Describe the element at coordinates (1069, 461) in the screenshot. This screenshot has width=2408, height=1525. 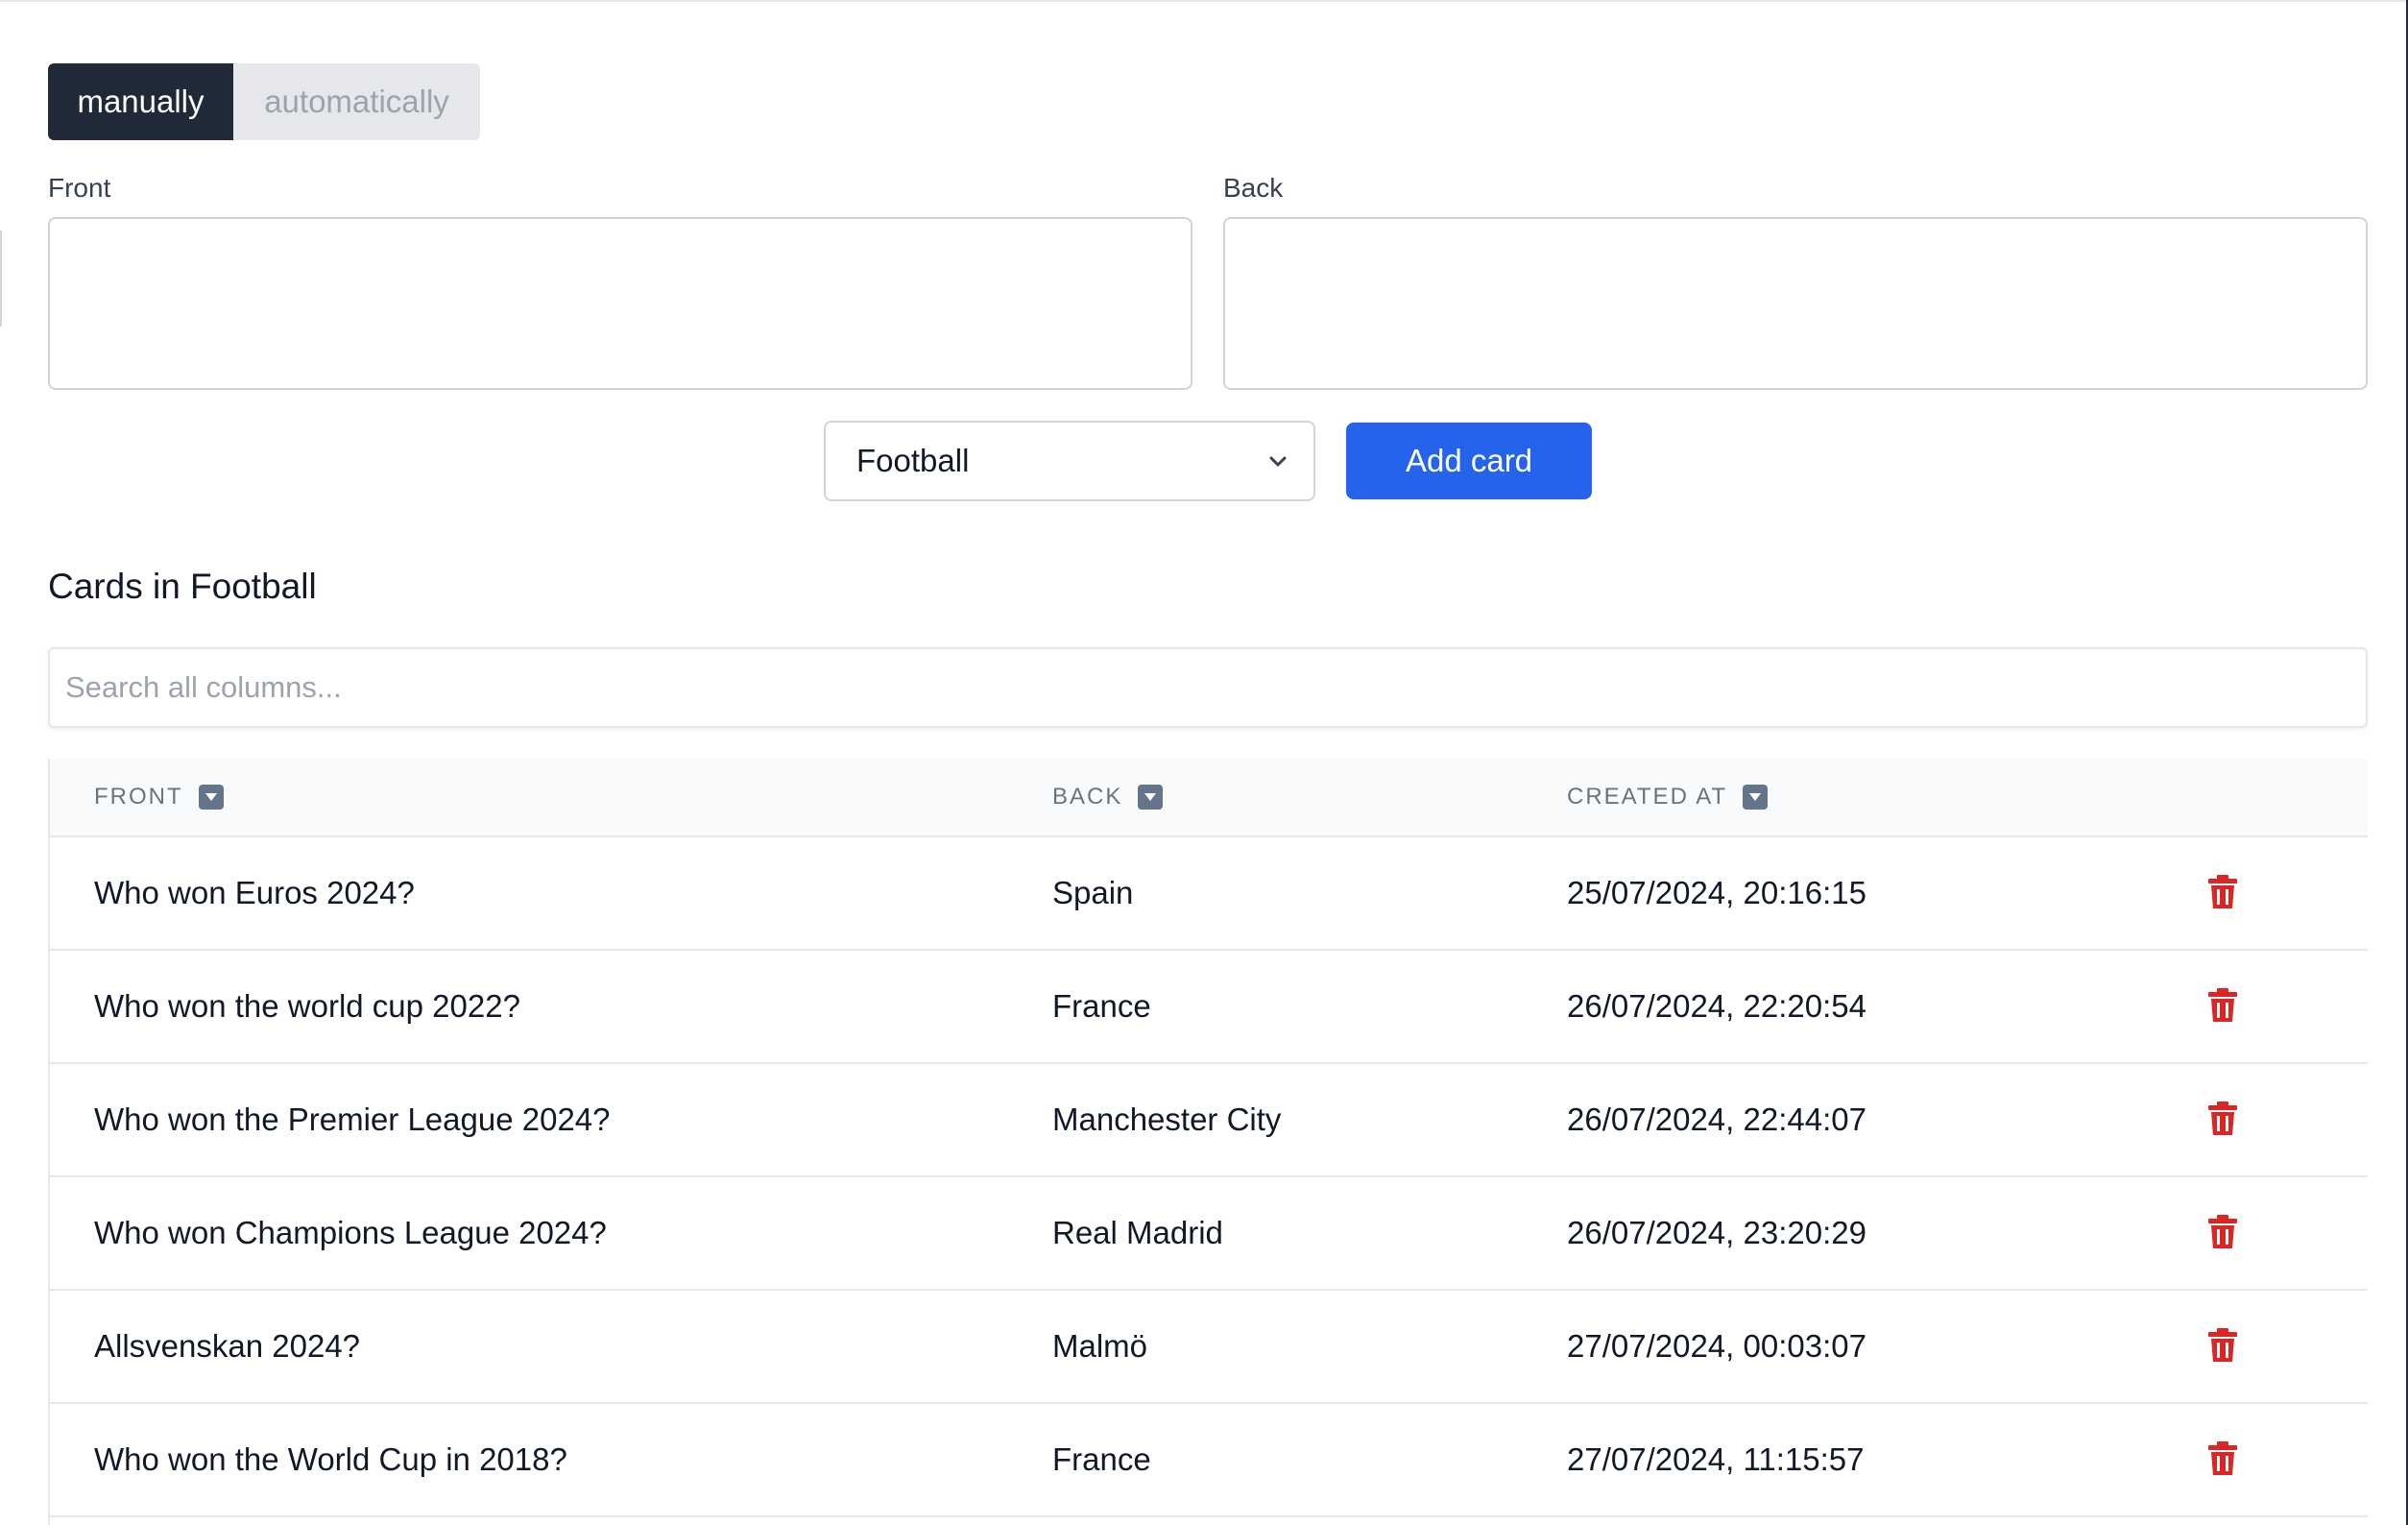
I see `deck-select: Football` at that location.